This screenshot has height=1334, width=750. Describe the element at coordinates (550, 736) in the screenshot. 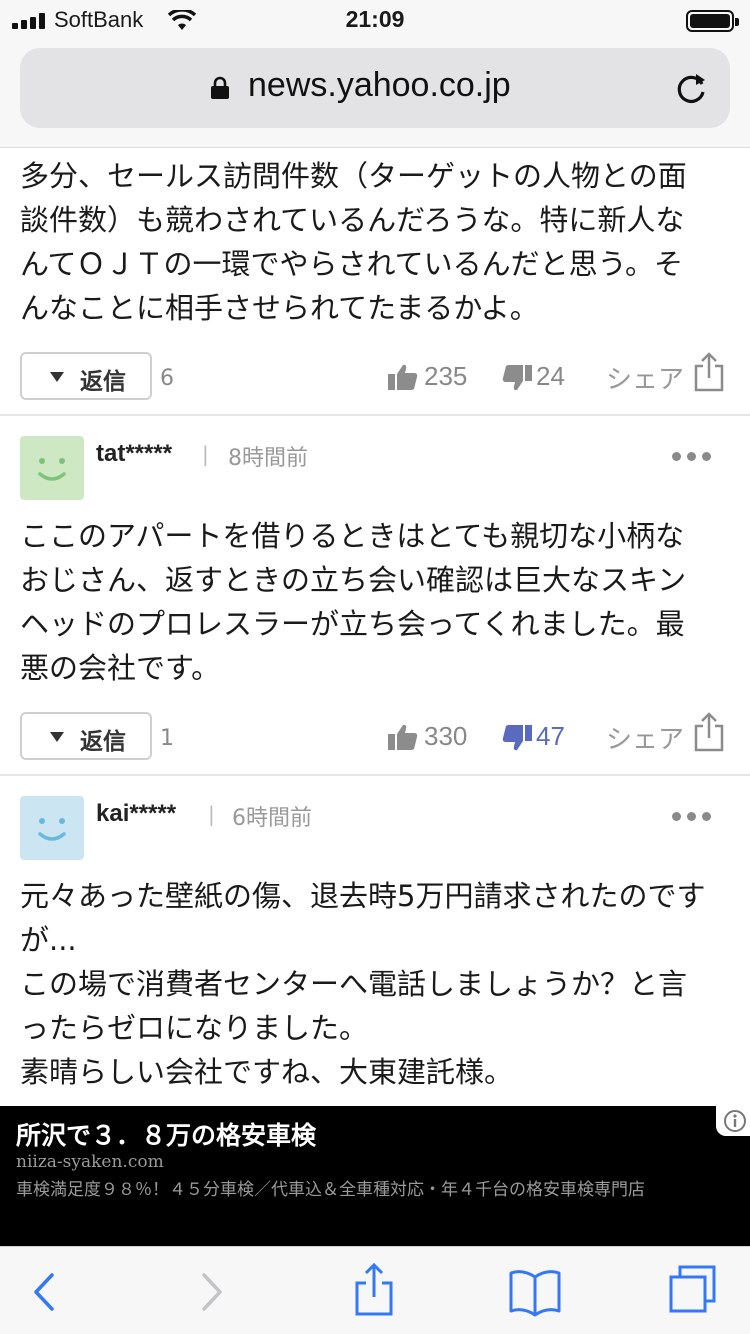

I see `dislike-count: 47` at that location.